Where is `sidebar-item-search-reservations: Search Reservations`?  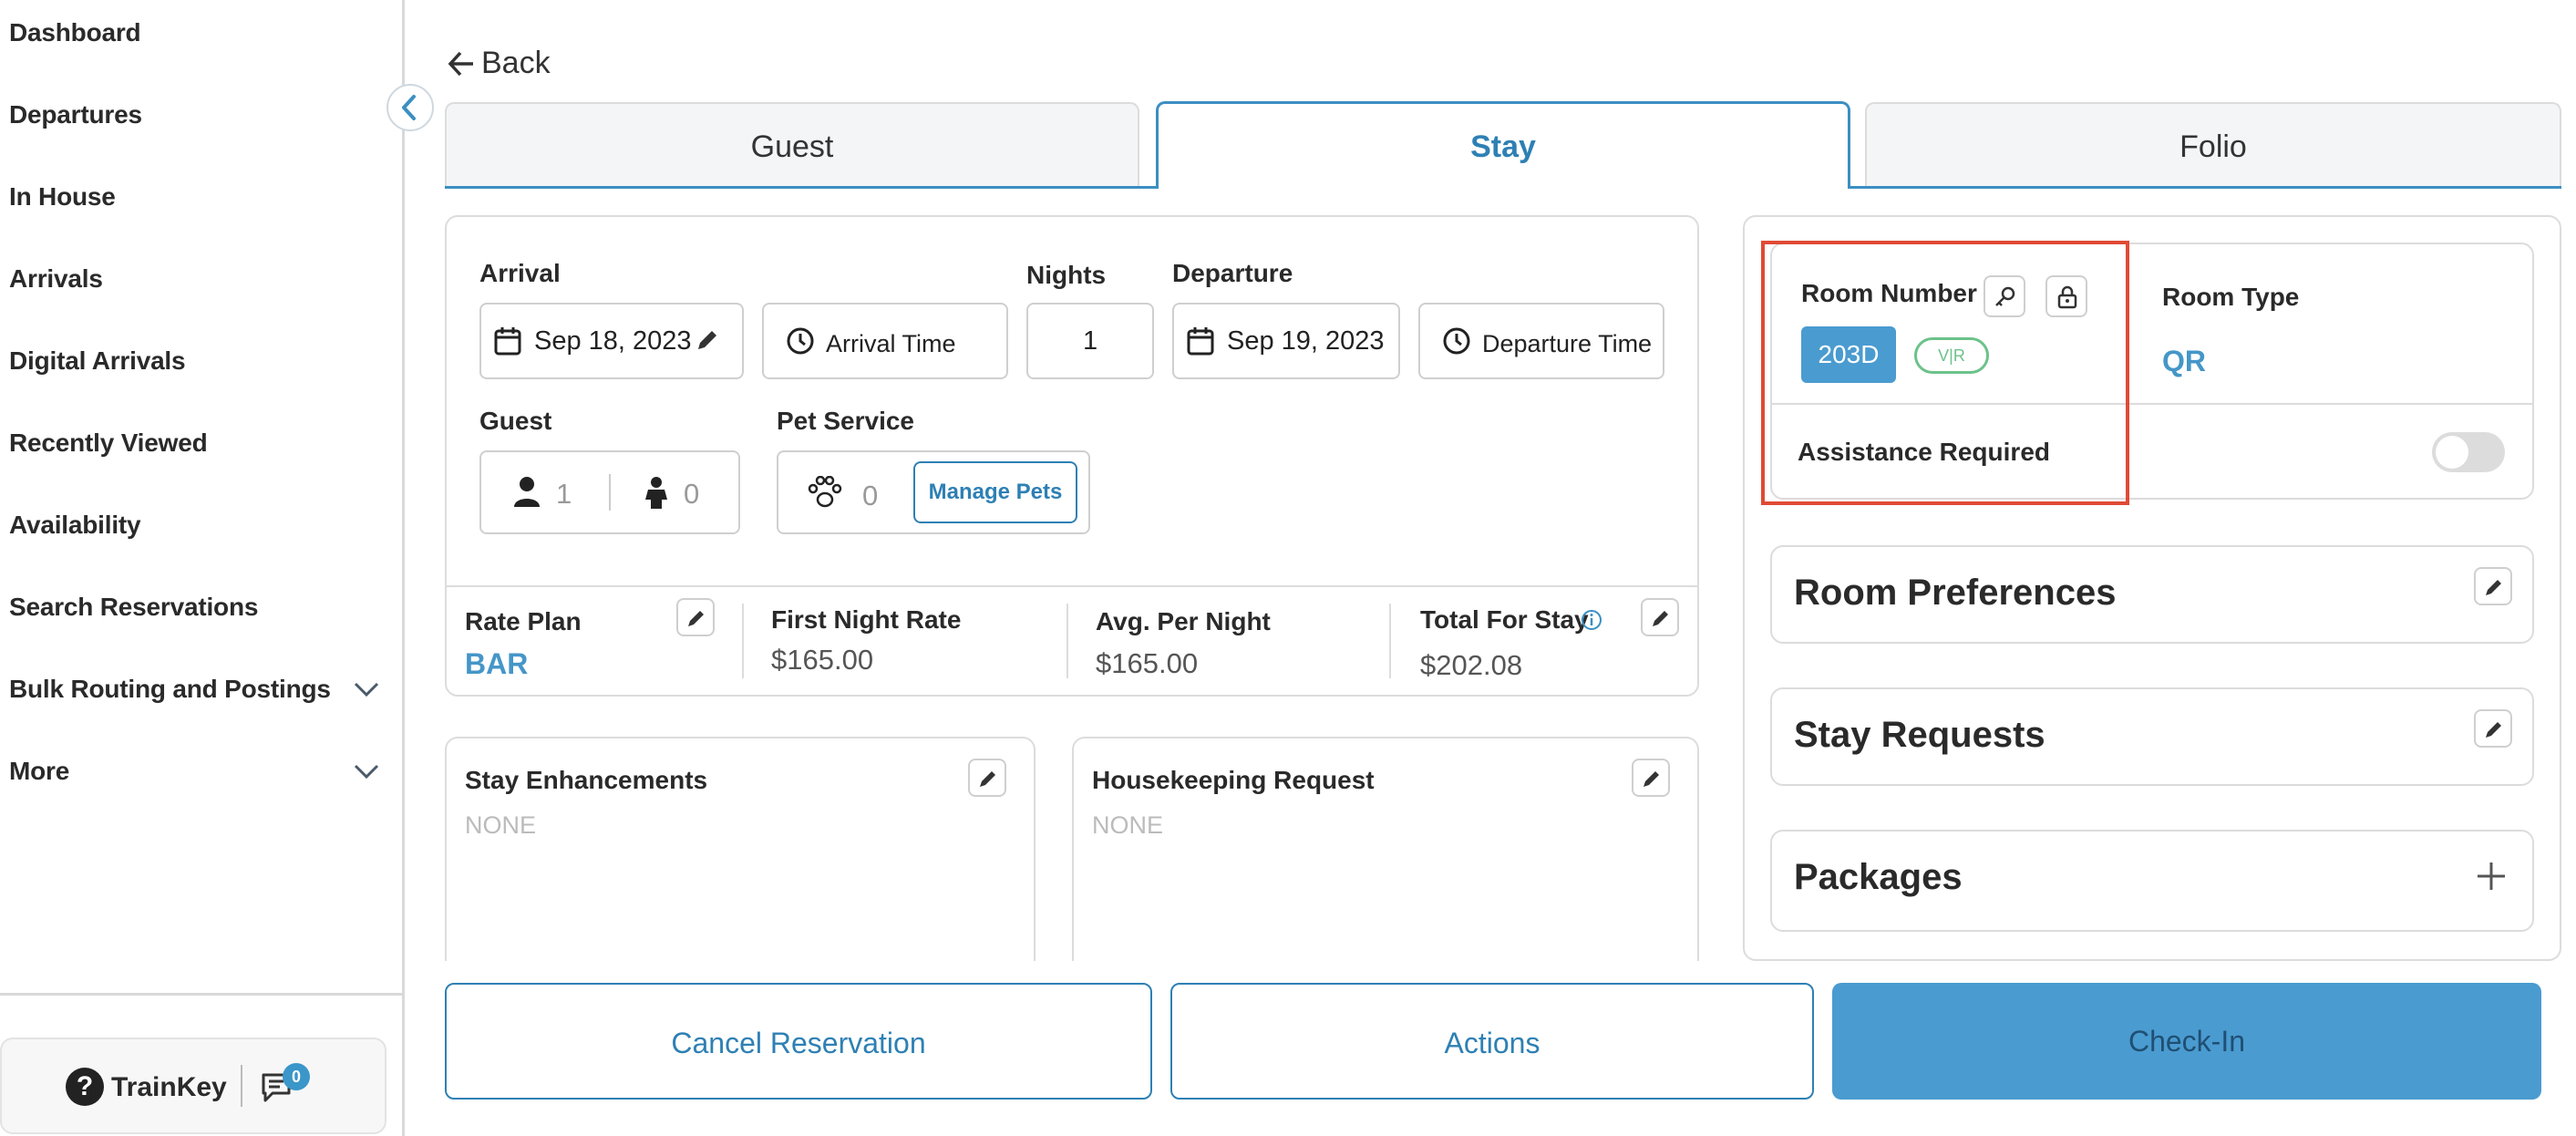 sidebar-item-search-reservations: Search Reservations is located at coordinates (133, 607).